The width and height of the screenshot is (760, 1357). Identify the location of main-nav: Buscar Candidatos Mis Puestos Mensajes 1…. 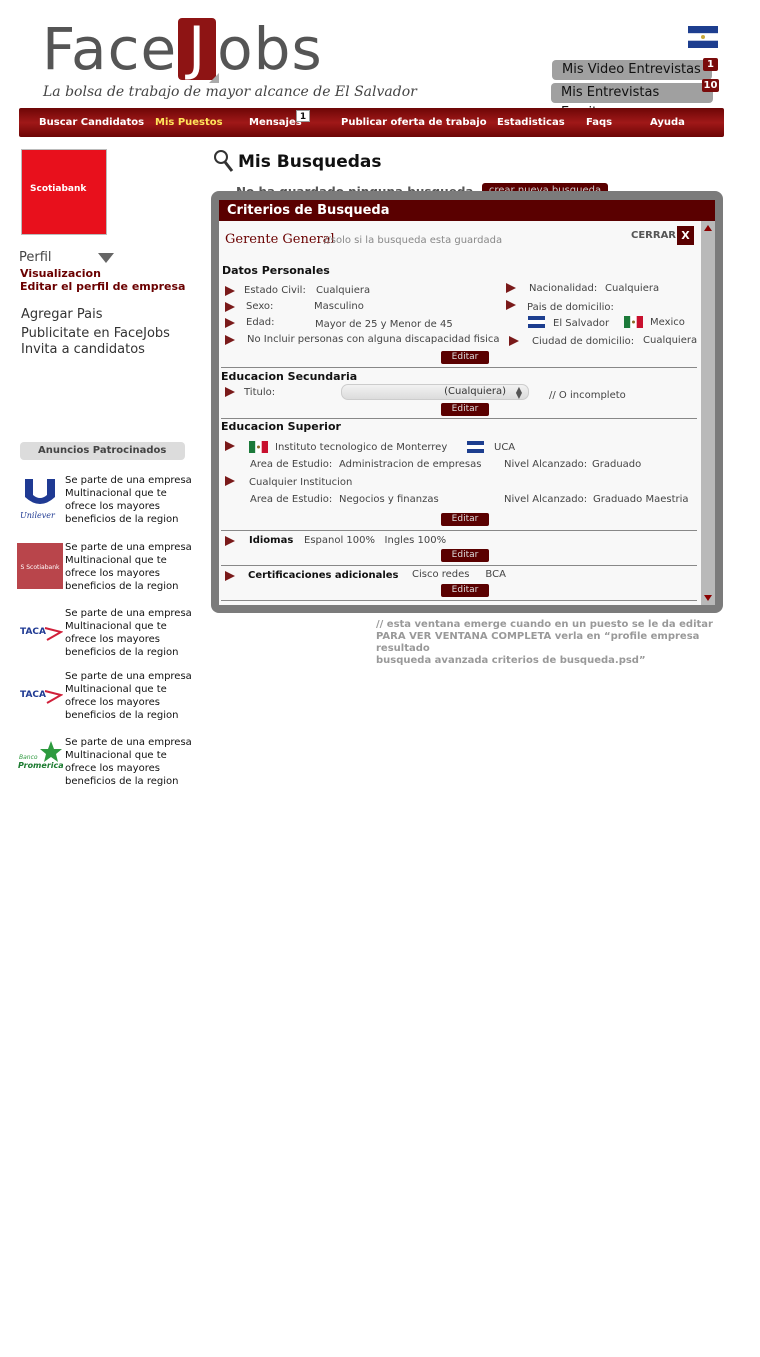
(371, 122).